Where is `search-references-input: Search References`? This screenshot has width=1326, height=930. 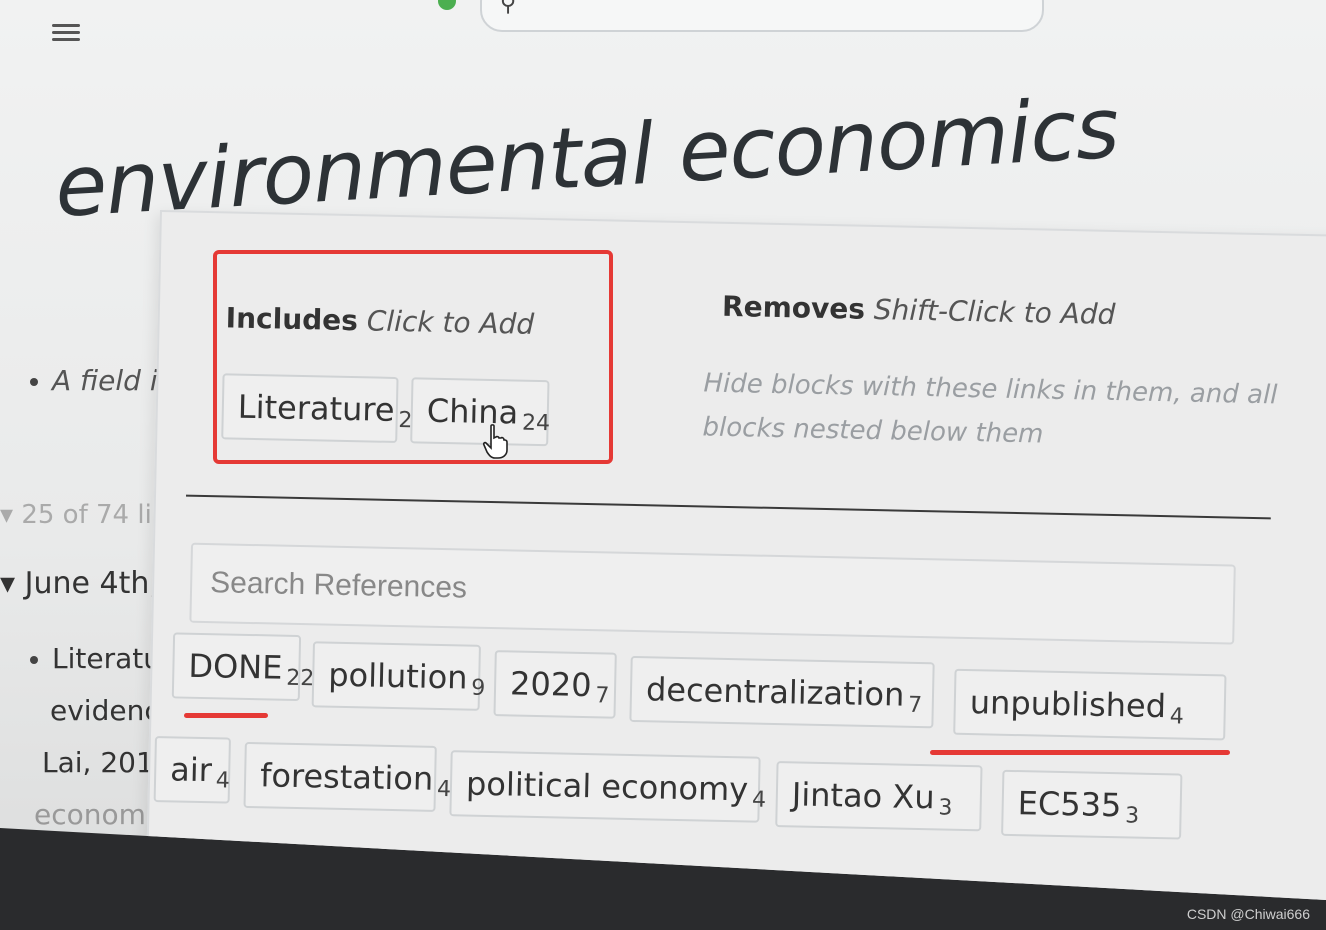
search-references-input: Search References is located at coordinates (712, 593).